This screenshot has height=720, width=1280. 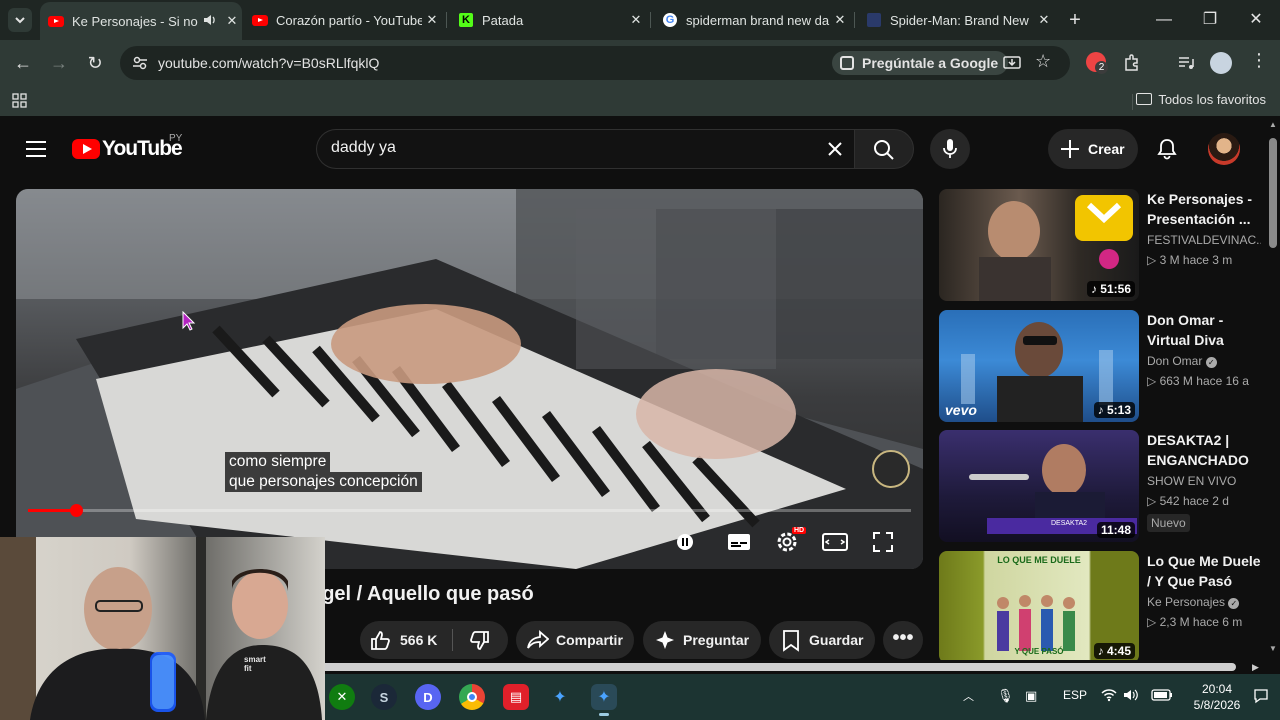 I want to click on speaker-icon, so click(x=212, y=21).